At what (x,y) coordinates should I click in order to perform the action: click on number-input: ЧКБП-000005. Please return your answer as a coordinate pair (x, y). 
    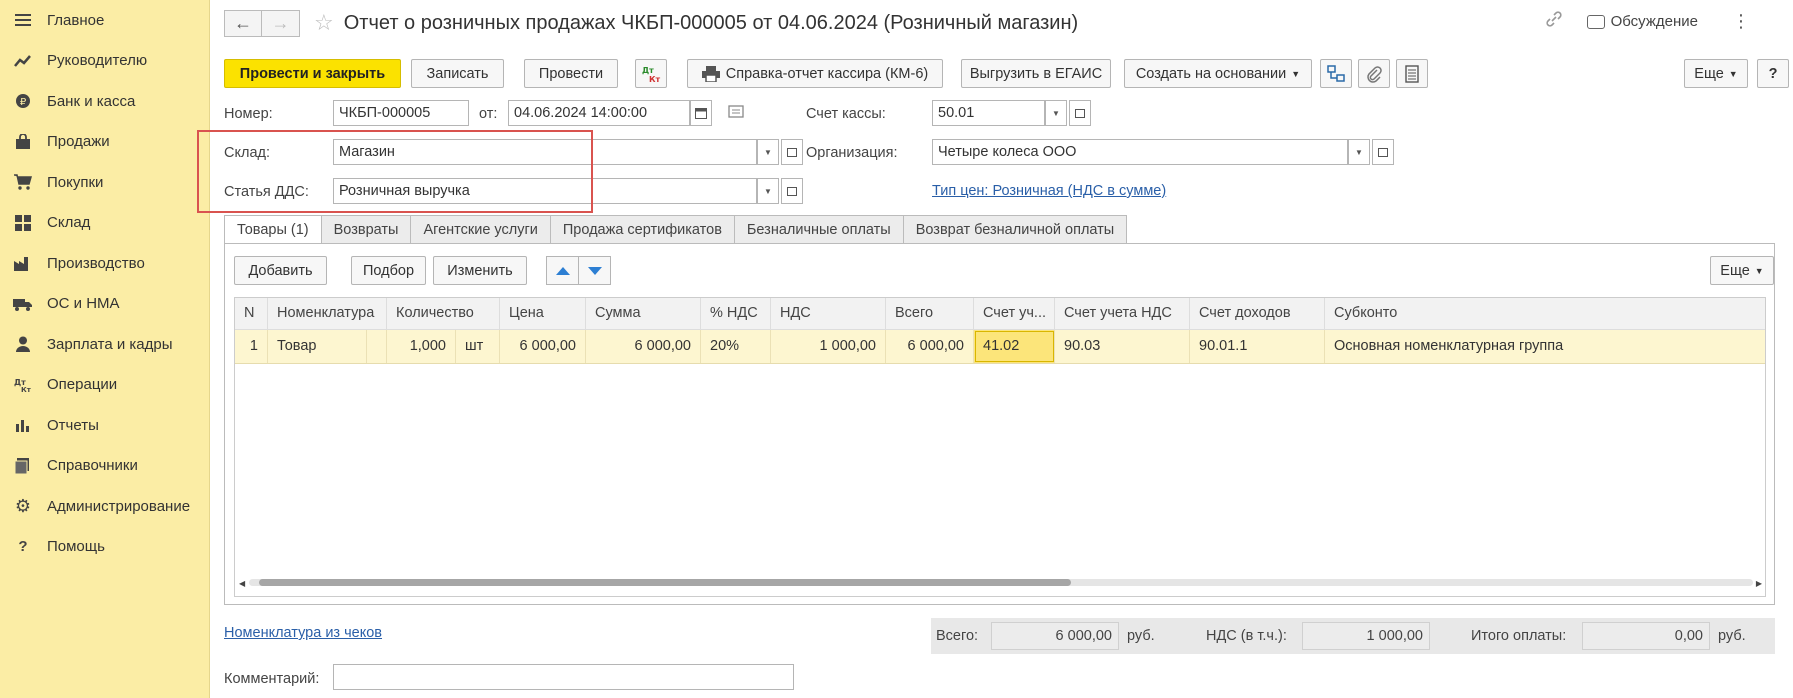
    Looking at the image, I should click on (401, 113).